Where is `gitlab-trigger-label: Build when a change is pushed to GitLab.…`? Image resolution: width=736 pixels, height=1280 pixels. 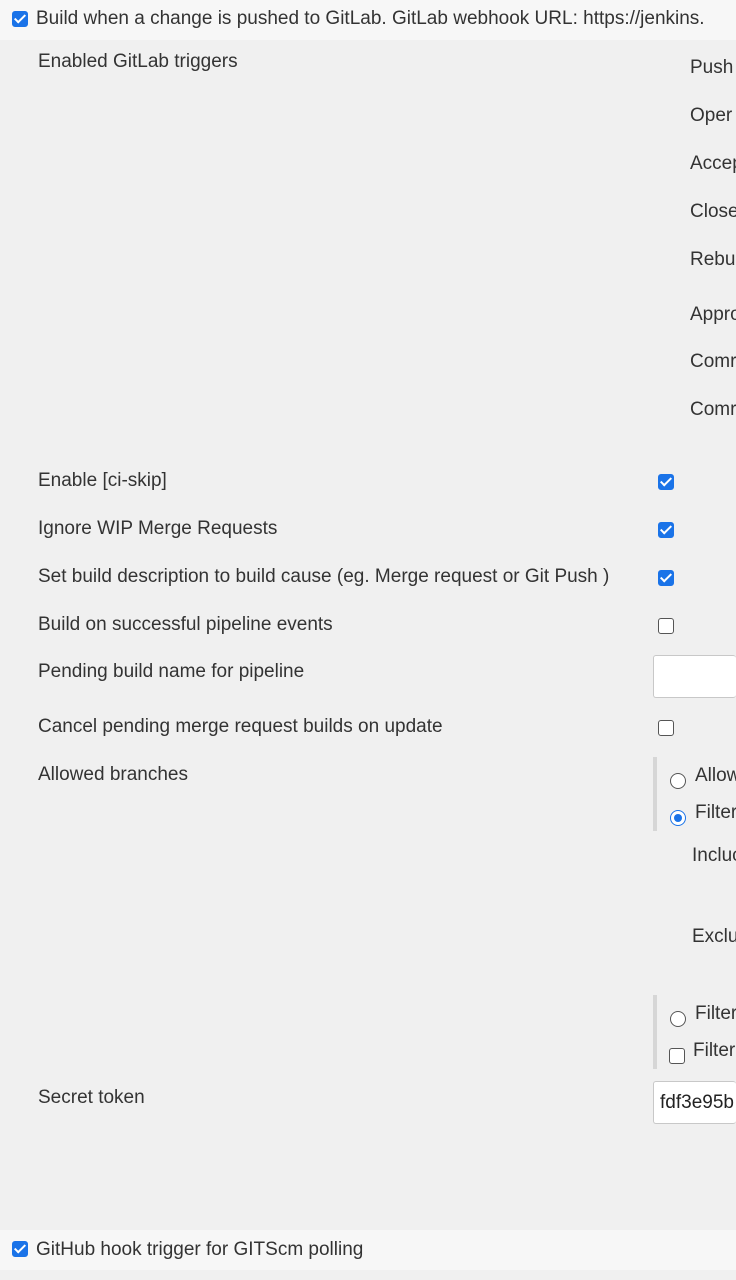
gitlab-trigger-label: Build when a change is pushed to GitLab.… is located at coordinates (370, 18).